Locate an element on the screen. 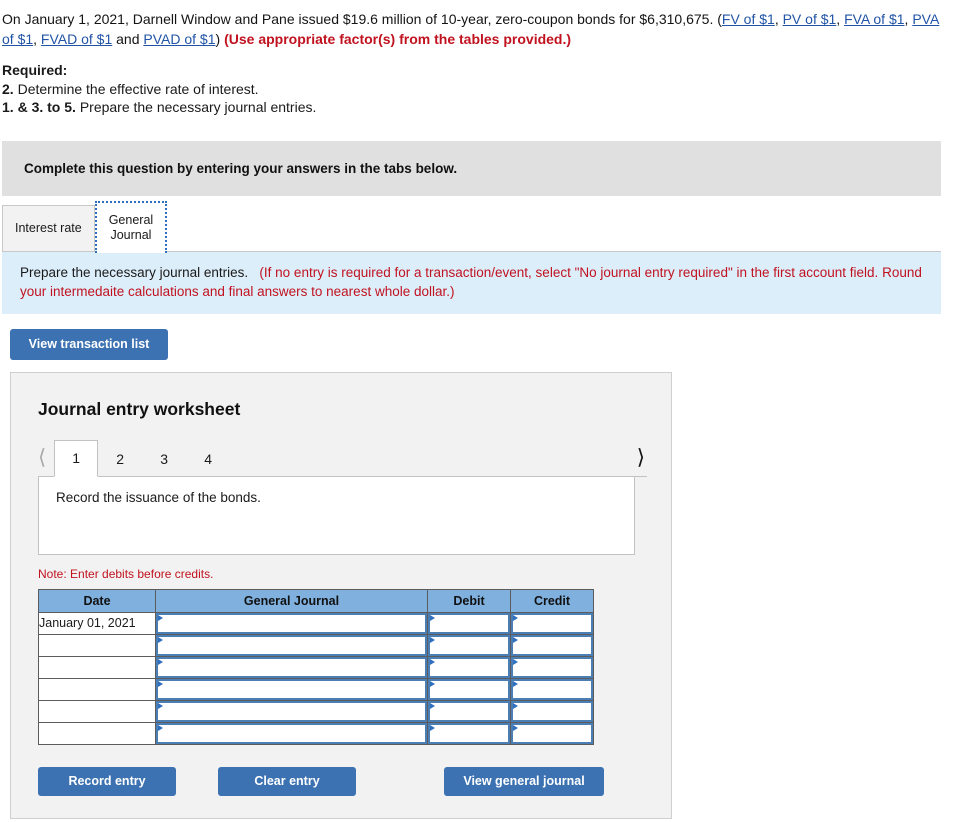 This screenshot has width=953, height=822. journal-table-header-row: Date General Journal Debit Credit is located at coordinates (316, 600).